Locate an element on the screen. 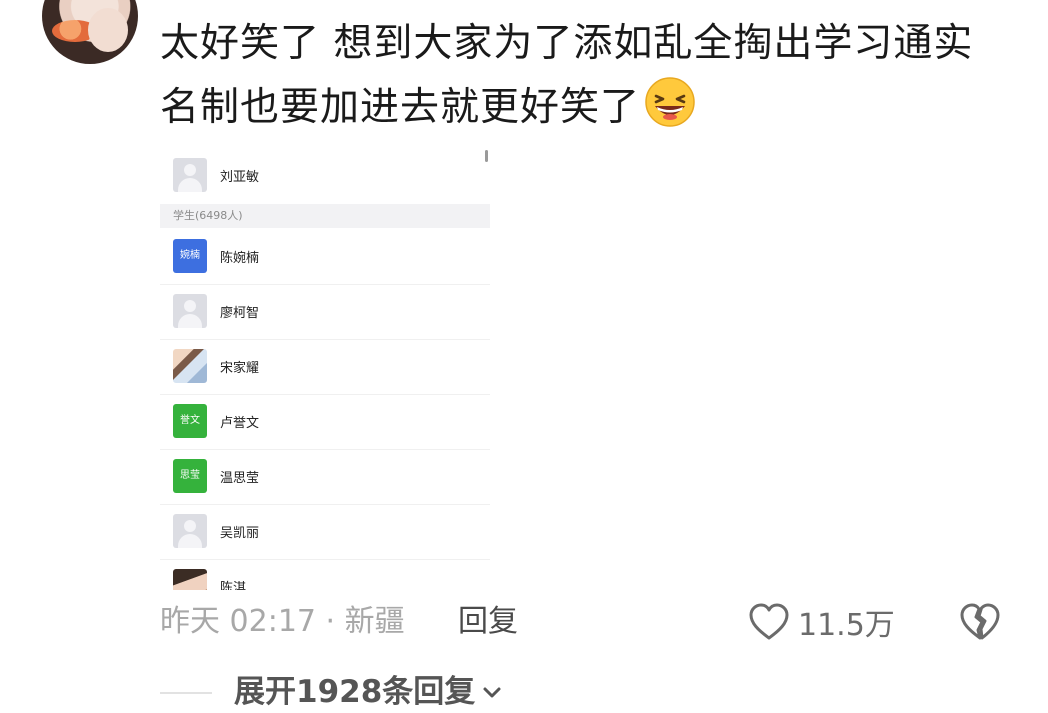  commenter-avatar is located at coordinates (90, 32).